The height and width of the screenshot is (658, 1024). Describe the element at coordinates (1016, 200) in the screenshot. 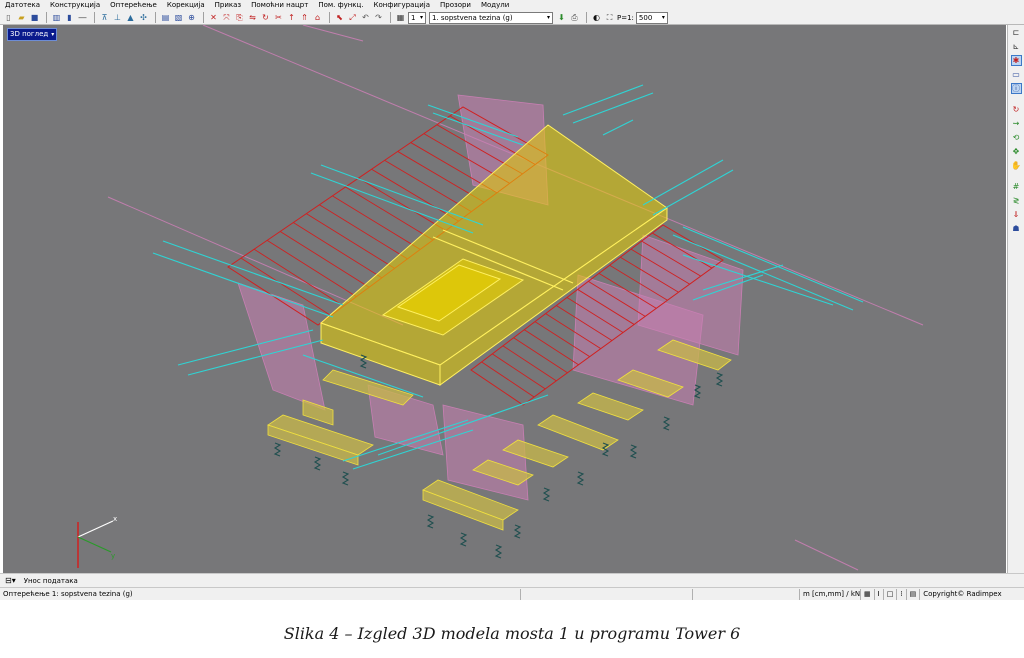

I see `spring-tool-icon: ≷` at that location.